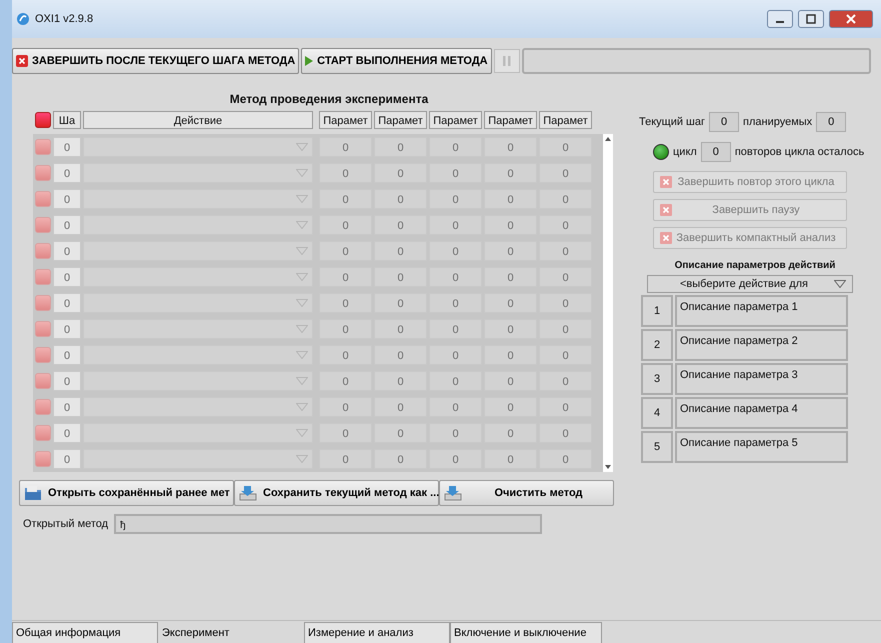 The image size is (881, 643). I want to click on tab: Общая информация, so click(85, 632).